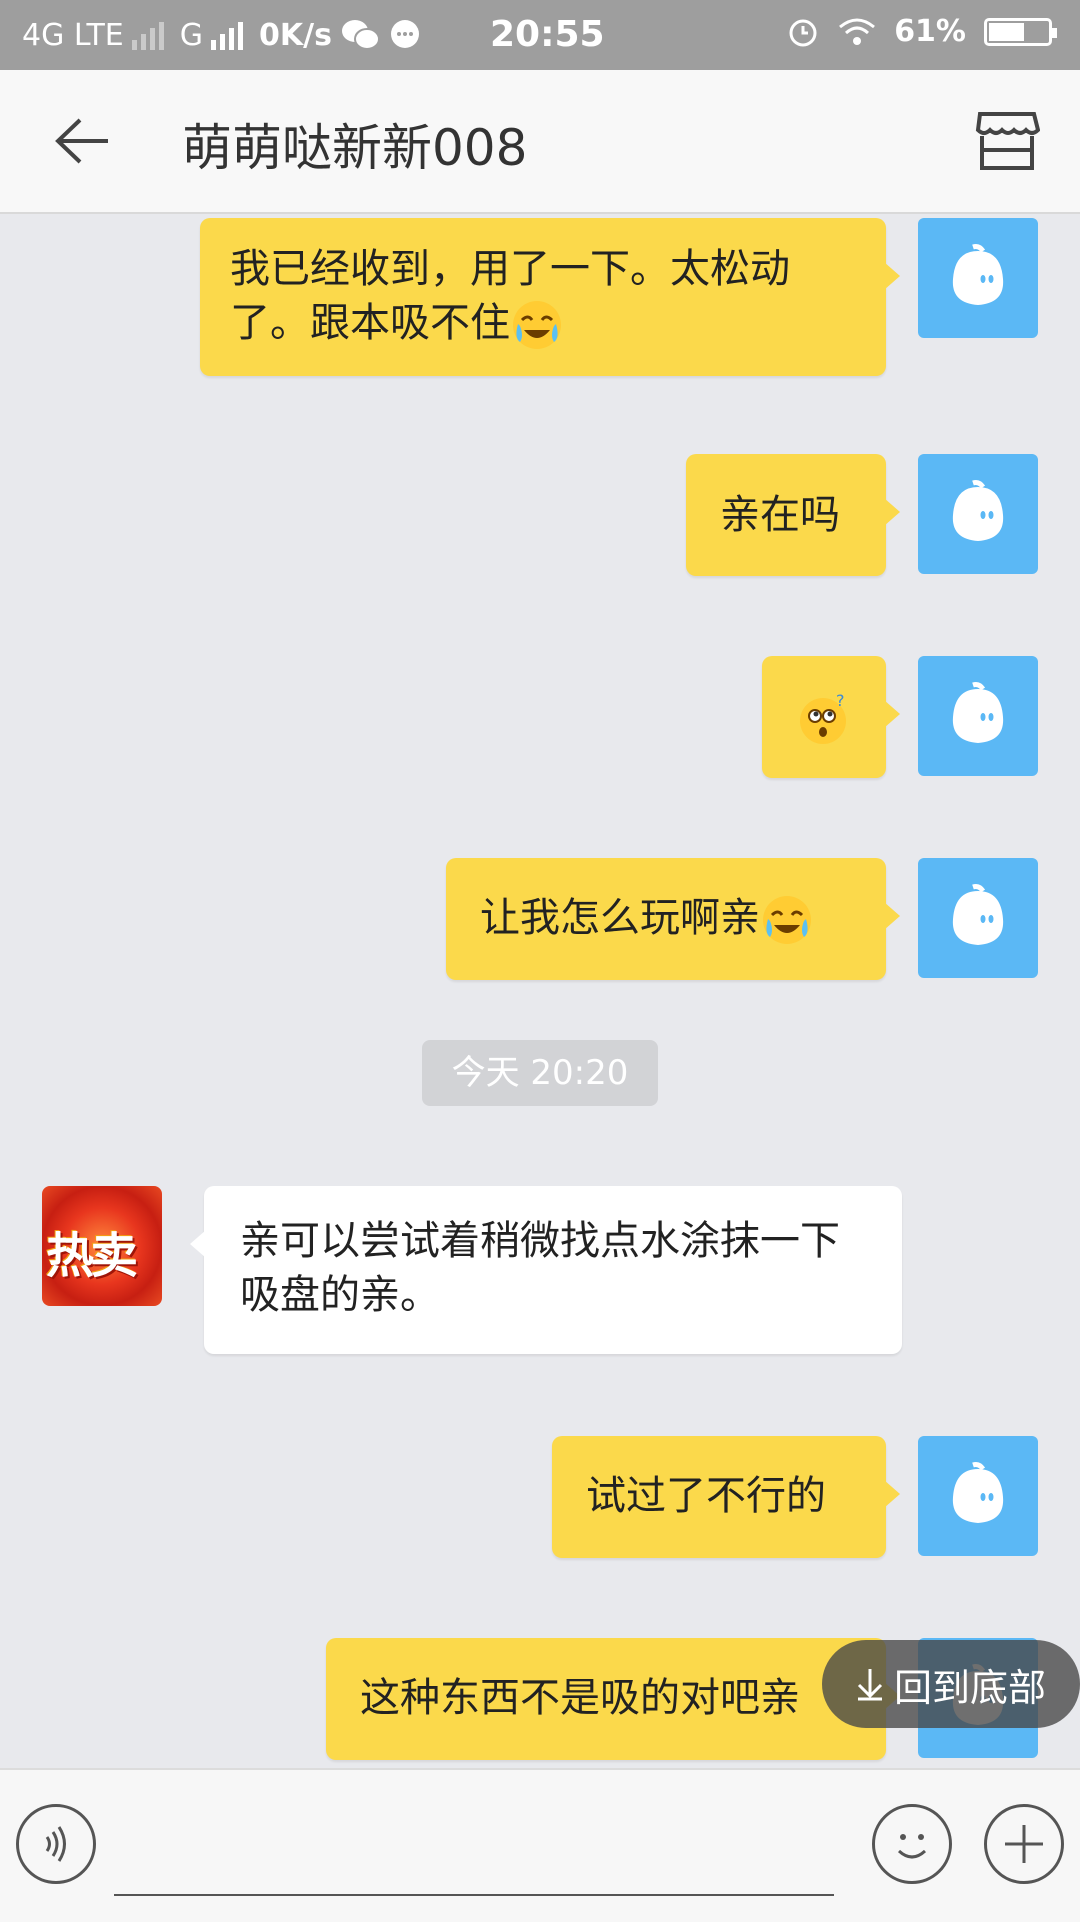 The width and height of the screenshot is (1080, 1922). I want to click on wifi-icon, so click(857, 31).